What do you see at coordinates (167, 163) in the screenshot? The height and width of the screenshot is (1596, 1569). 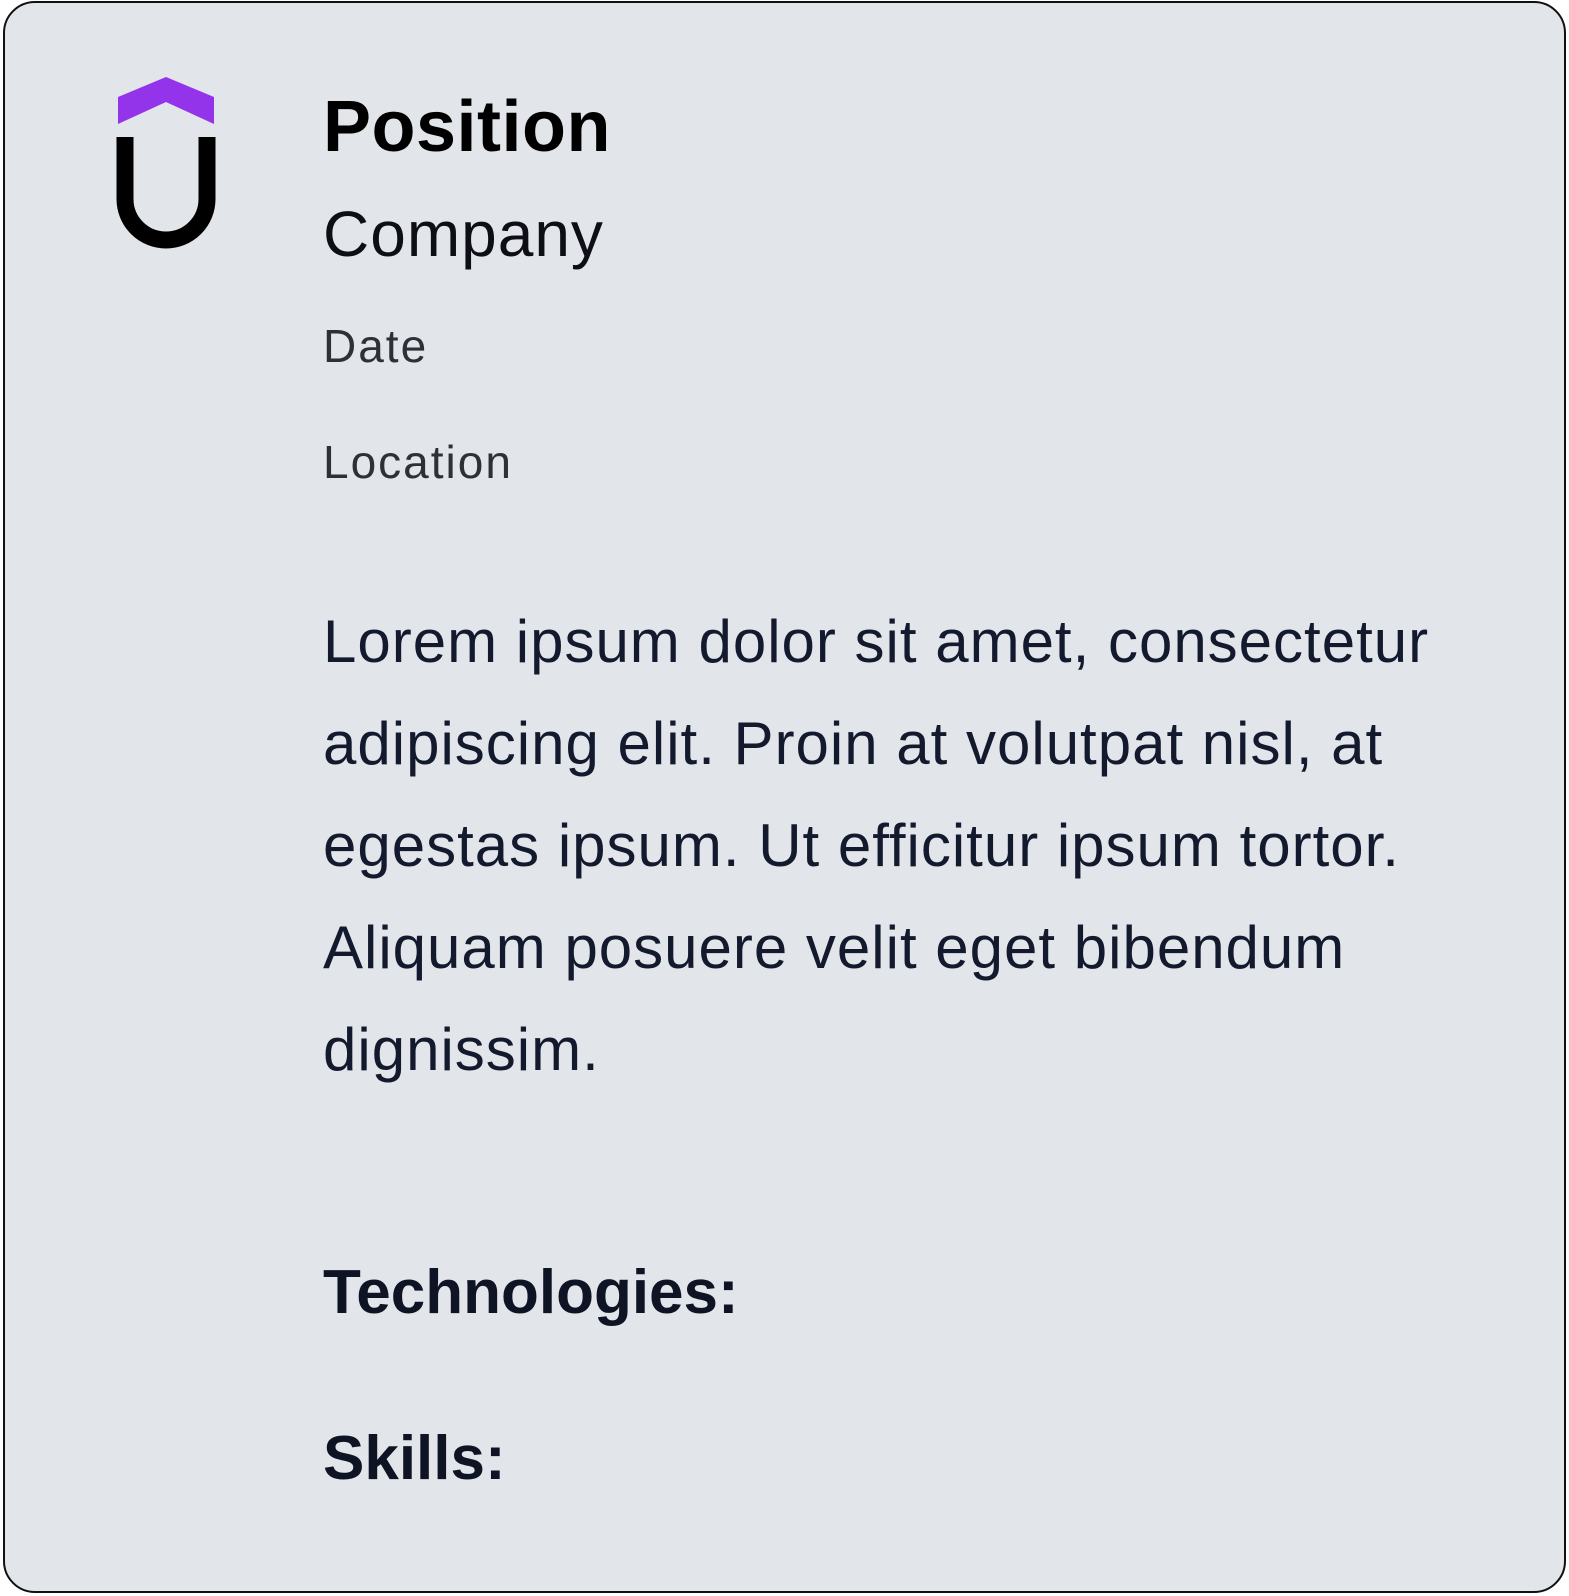 I see `company-logo-icon` at bounding box center [167, 163].